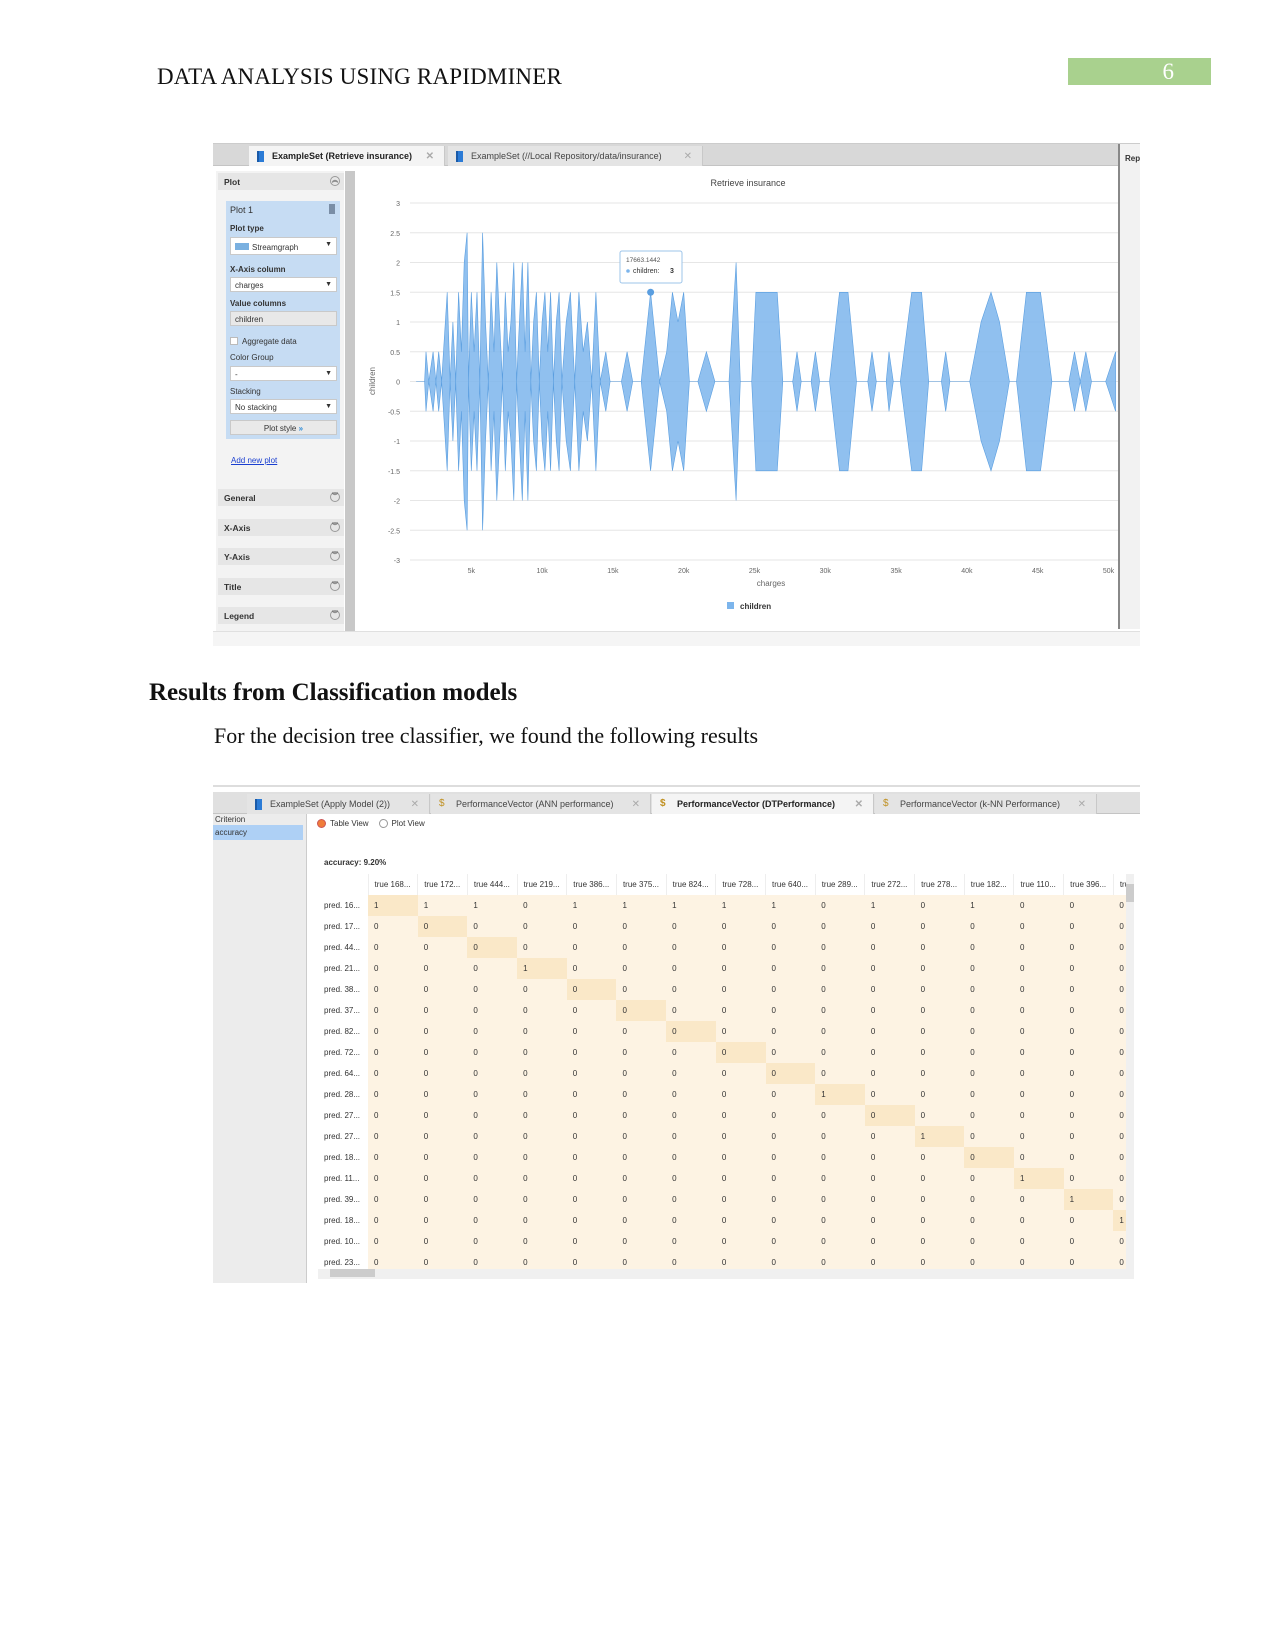  Describe the element at coordinates (283, 427) in the screenshot. I see `plot-style-button: Plot style »` at that location.